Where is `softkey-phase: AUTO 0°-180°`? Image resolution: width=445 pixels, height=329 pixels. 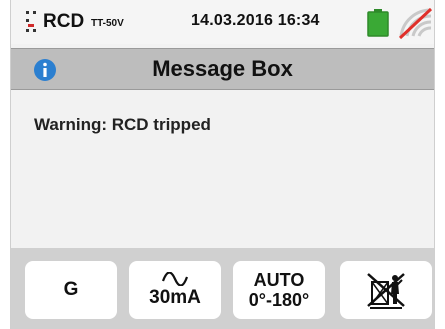 softkey-phase: AUTO 0°-180° is located at coordinates (279, 290).